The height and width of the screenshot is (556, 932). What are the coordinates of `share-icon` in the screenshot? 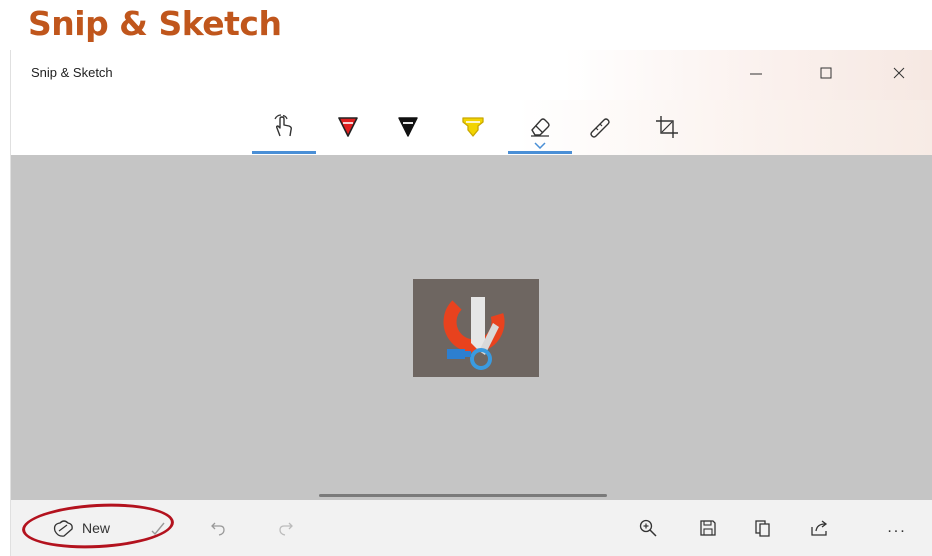 It's located at (819, 528).